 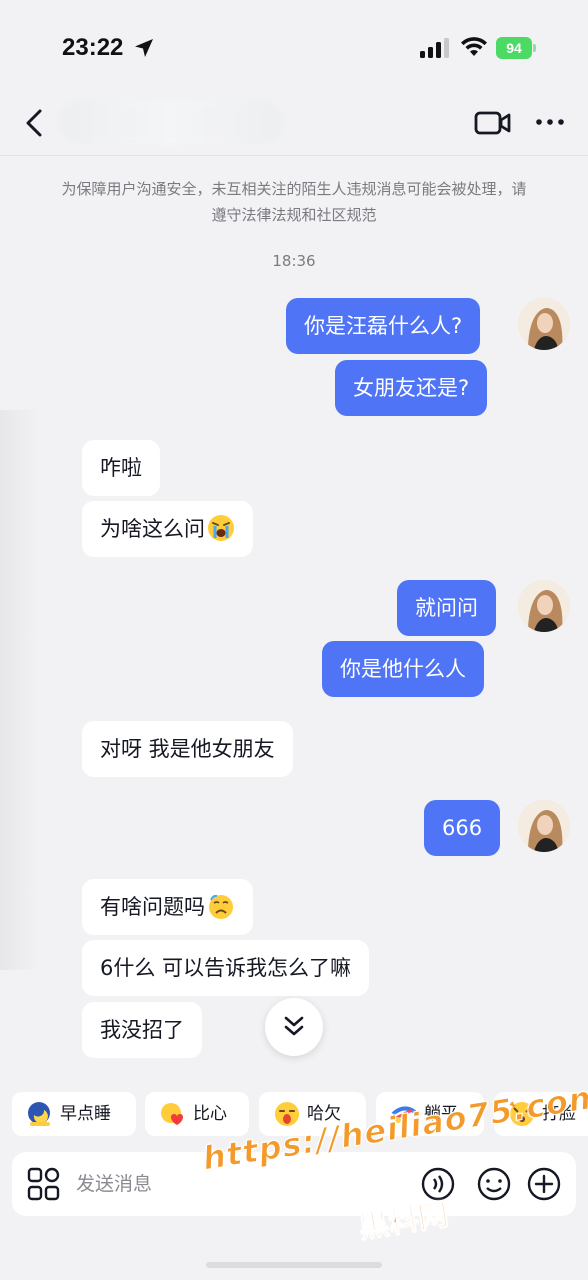 I want to click on lie-flat-icon, so click(x=404, y=1114).